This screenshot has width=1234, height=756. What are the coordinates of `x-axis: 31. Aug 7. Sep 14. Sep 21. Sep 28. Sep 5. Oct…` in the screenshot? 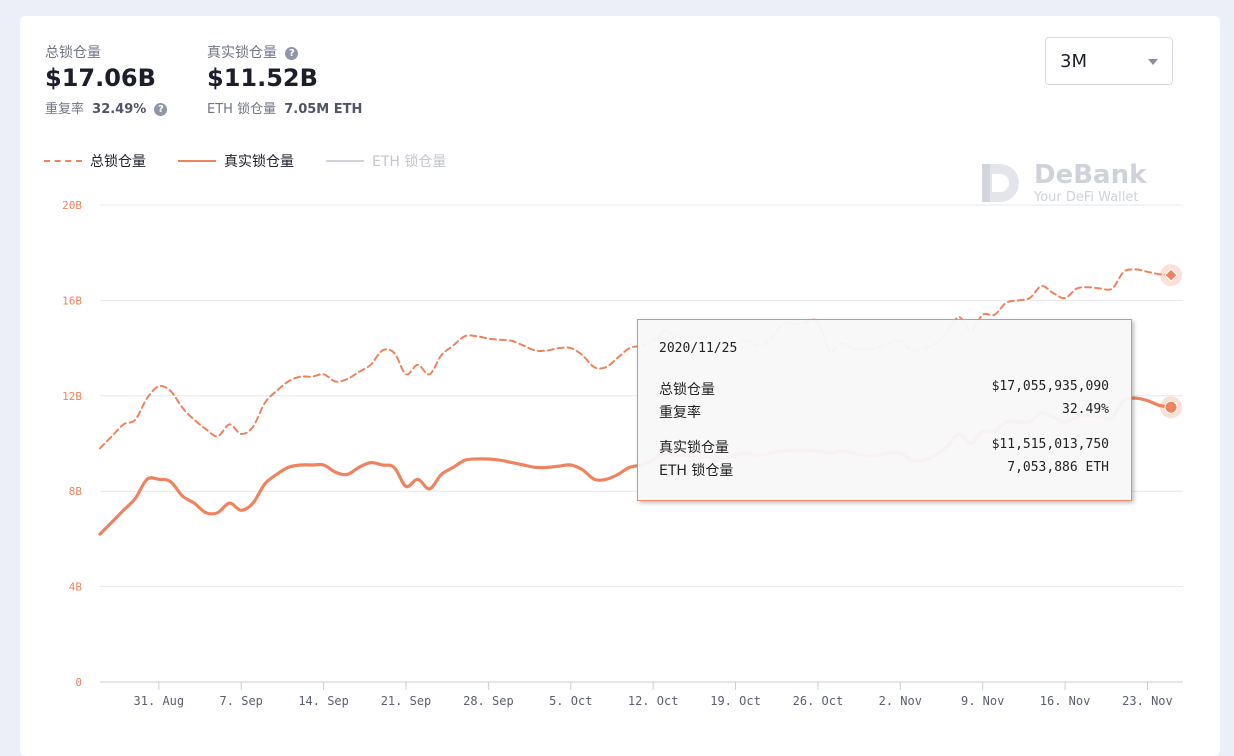 It's located at (653, 701).